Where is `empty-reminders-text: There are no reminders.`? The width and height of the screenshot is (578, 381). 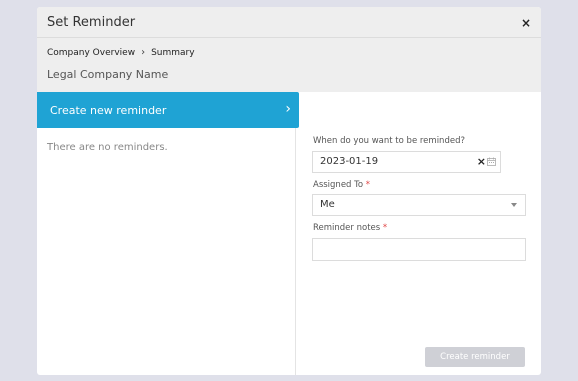 empty-reminders-text: There are no reminders. is located at coordinates (107, 147).